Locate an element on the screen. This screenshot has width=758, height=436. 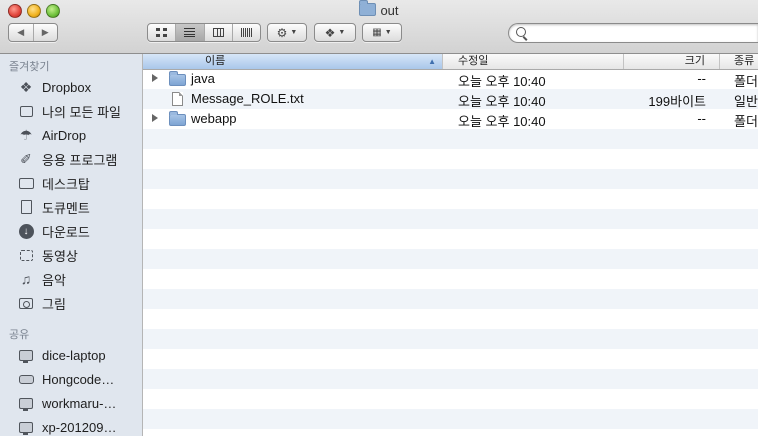
sidebar-item-dice-laptop: dice-laptop is located at coordinates (80, 355).